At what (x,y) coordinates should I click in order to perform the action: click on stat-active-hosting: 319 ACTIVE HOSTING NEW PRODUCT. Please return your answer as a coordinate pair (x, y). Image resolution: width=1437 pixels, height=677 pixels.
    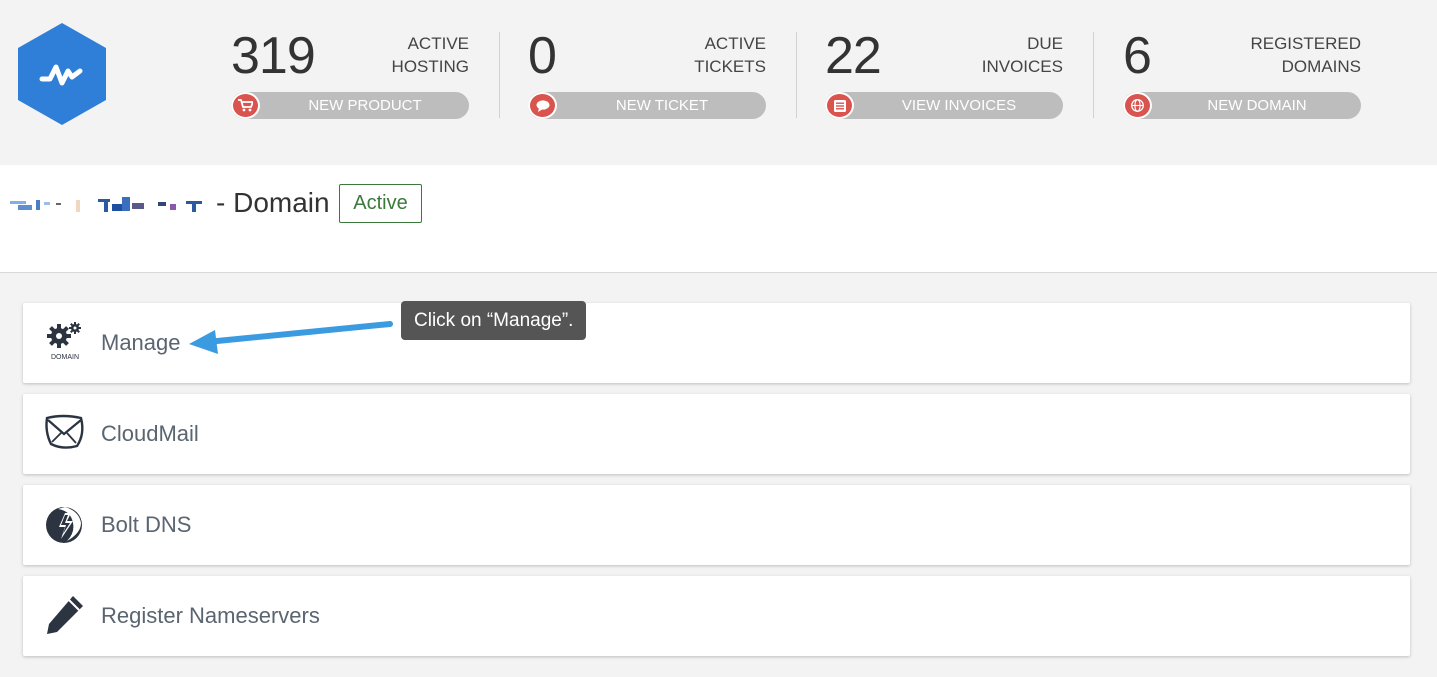
    Looking at the image, I should click on (350, 75).